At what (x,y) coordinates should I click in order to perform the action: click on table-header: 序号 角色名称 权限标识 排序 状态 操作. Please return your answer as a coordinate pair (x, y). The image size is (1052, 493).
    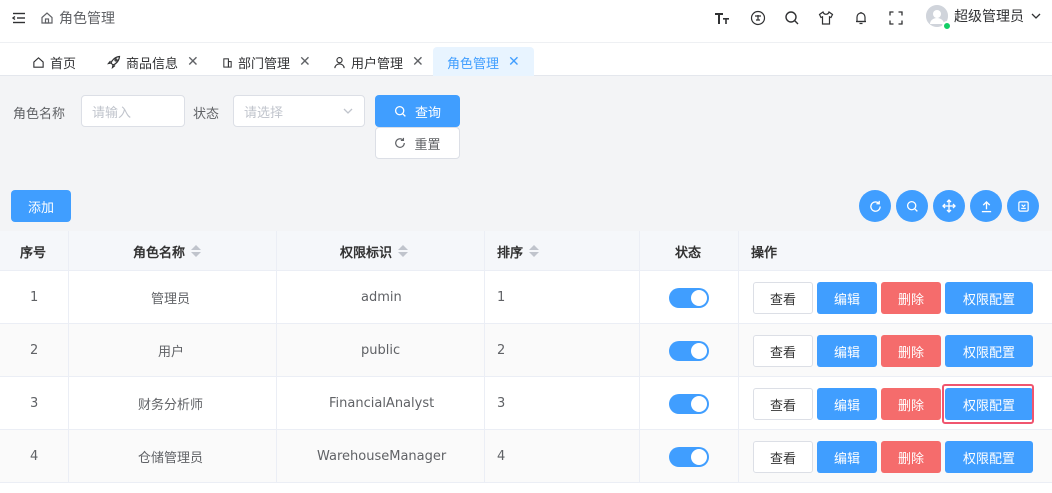
    Looking at the image, I should click on (526, 251).